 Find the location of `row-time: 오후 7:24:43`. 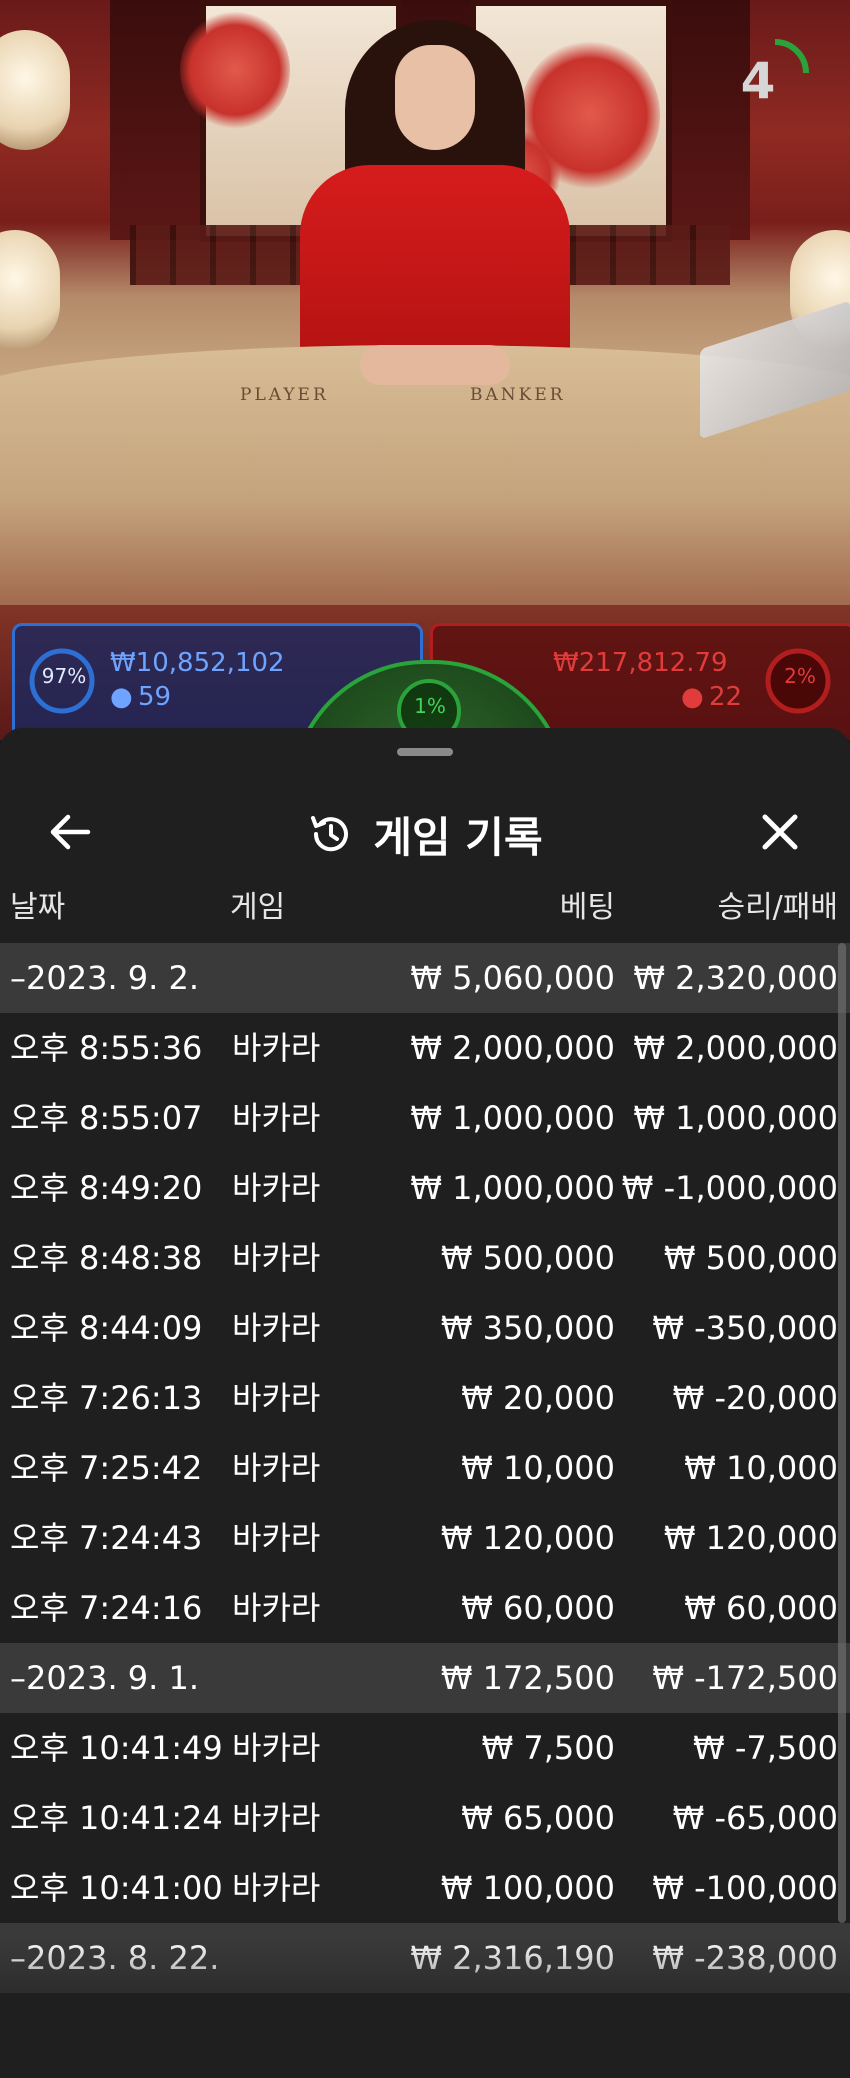

row-time: 오후 7:24:43 is located at coordinates (106, 1538).